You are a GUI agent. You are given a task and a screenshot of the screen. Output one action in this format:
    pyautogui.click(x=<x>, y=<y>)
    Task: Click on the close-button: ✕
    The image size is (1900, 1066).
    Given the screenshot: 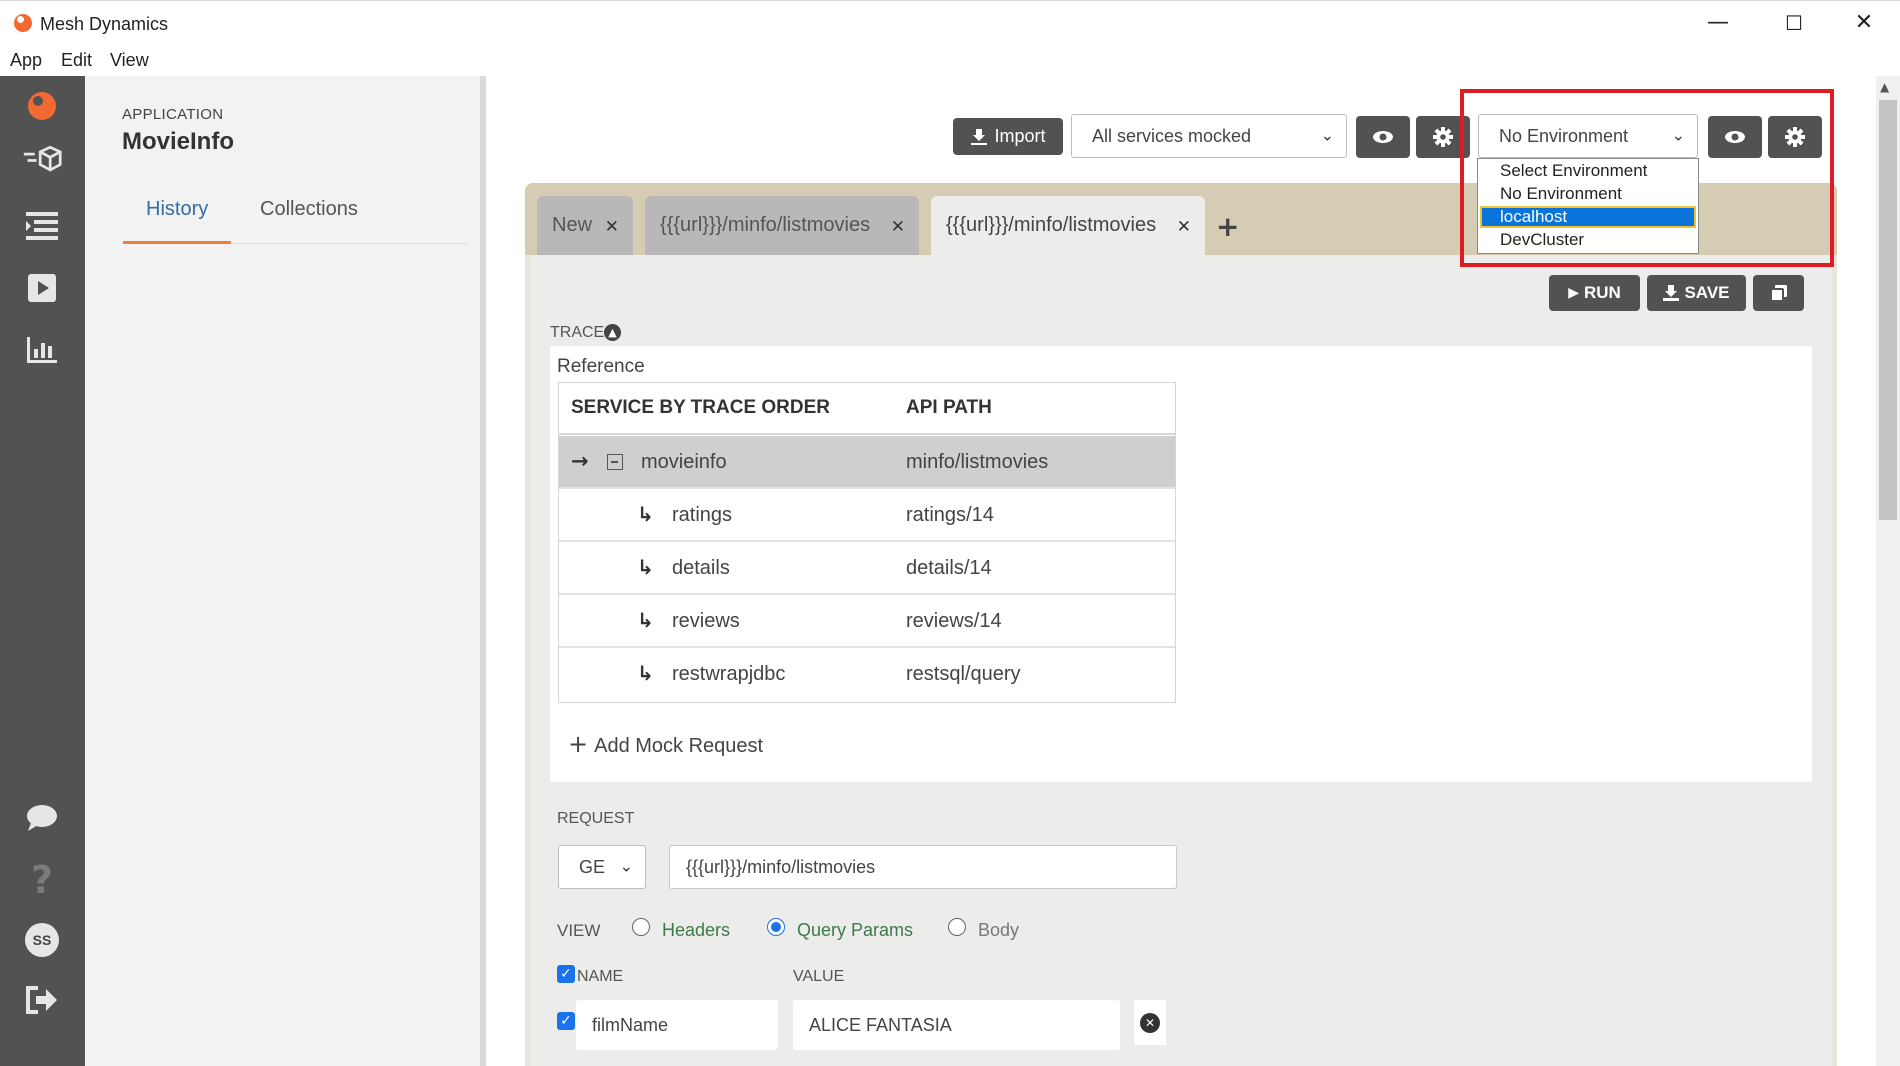 What is the action you would take?
    pyautogui.click(x=1864, y=23)
    